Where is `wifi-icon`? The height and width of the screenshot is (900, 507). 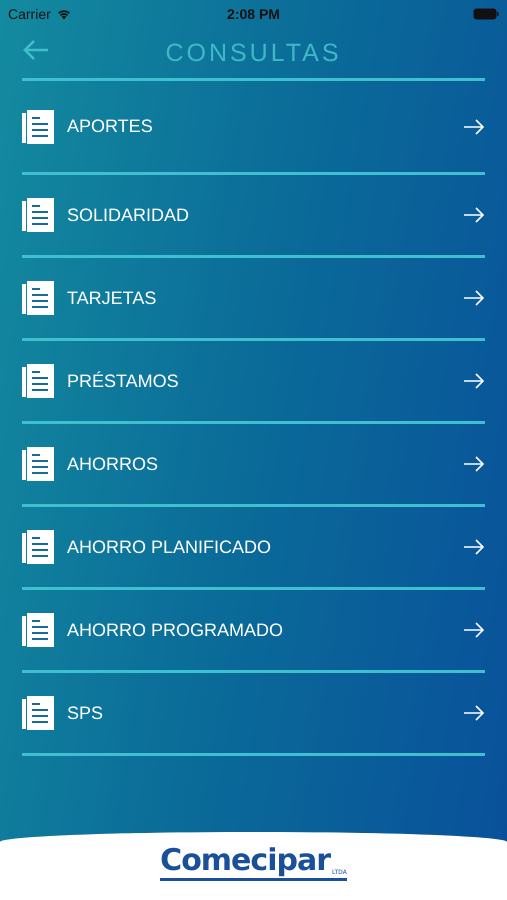
wifi-icon is located at coordinates (64, 14).